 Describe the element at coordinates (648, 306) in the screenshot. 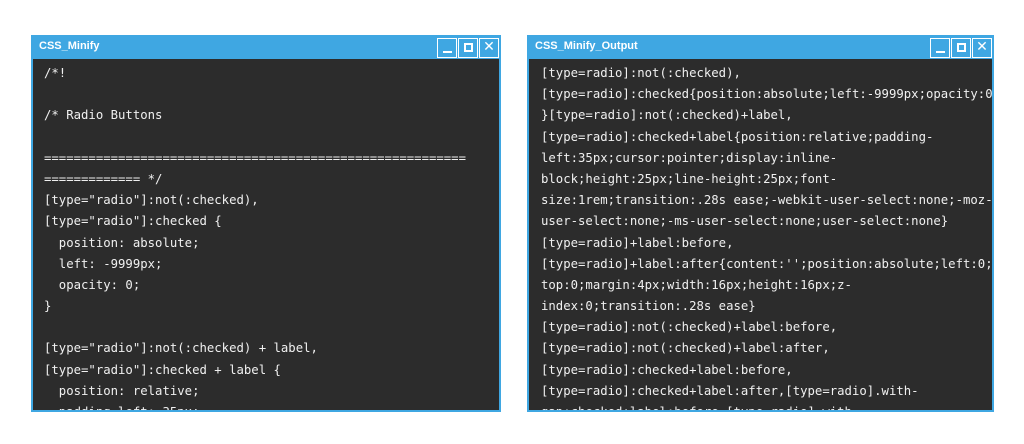

I see `code-line: index:0;transition:.28s ease}` at that location.